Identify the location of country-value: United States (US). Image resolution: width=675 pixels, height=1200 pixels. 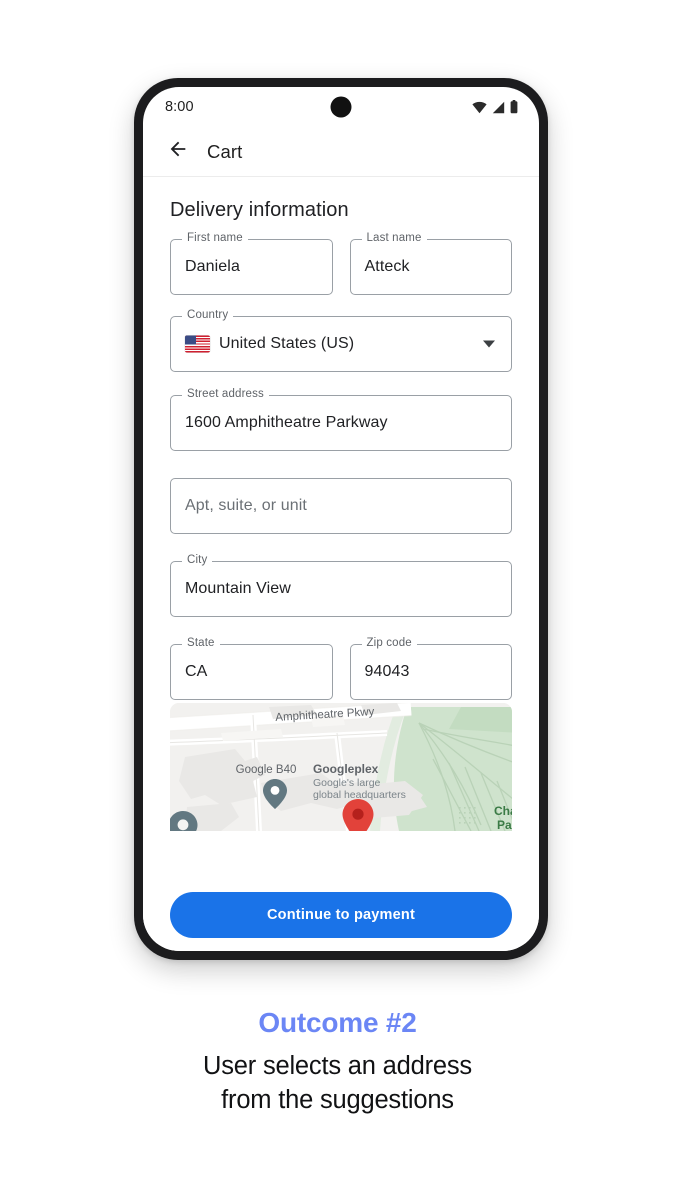
(287, 343).